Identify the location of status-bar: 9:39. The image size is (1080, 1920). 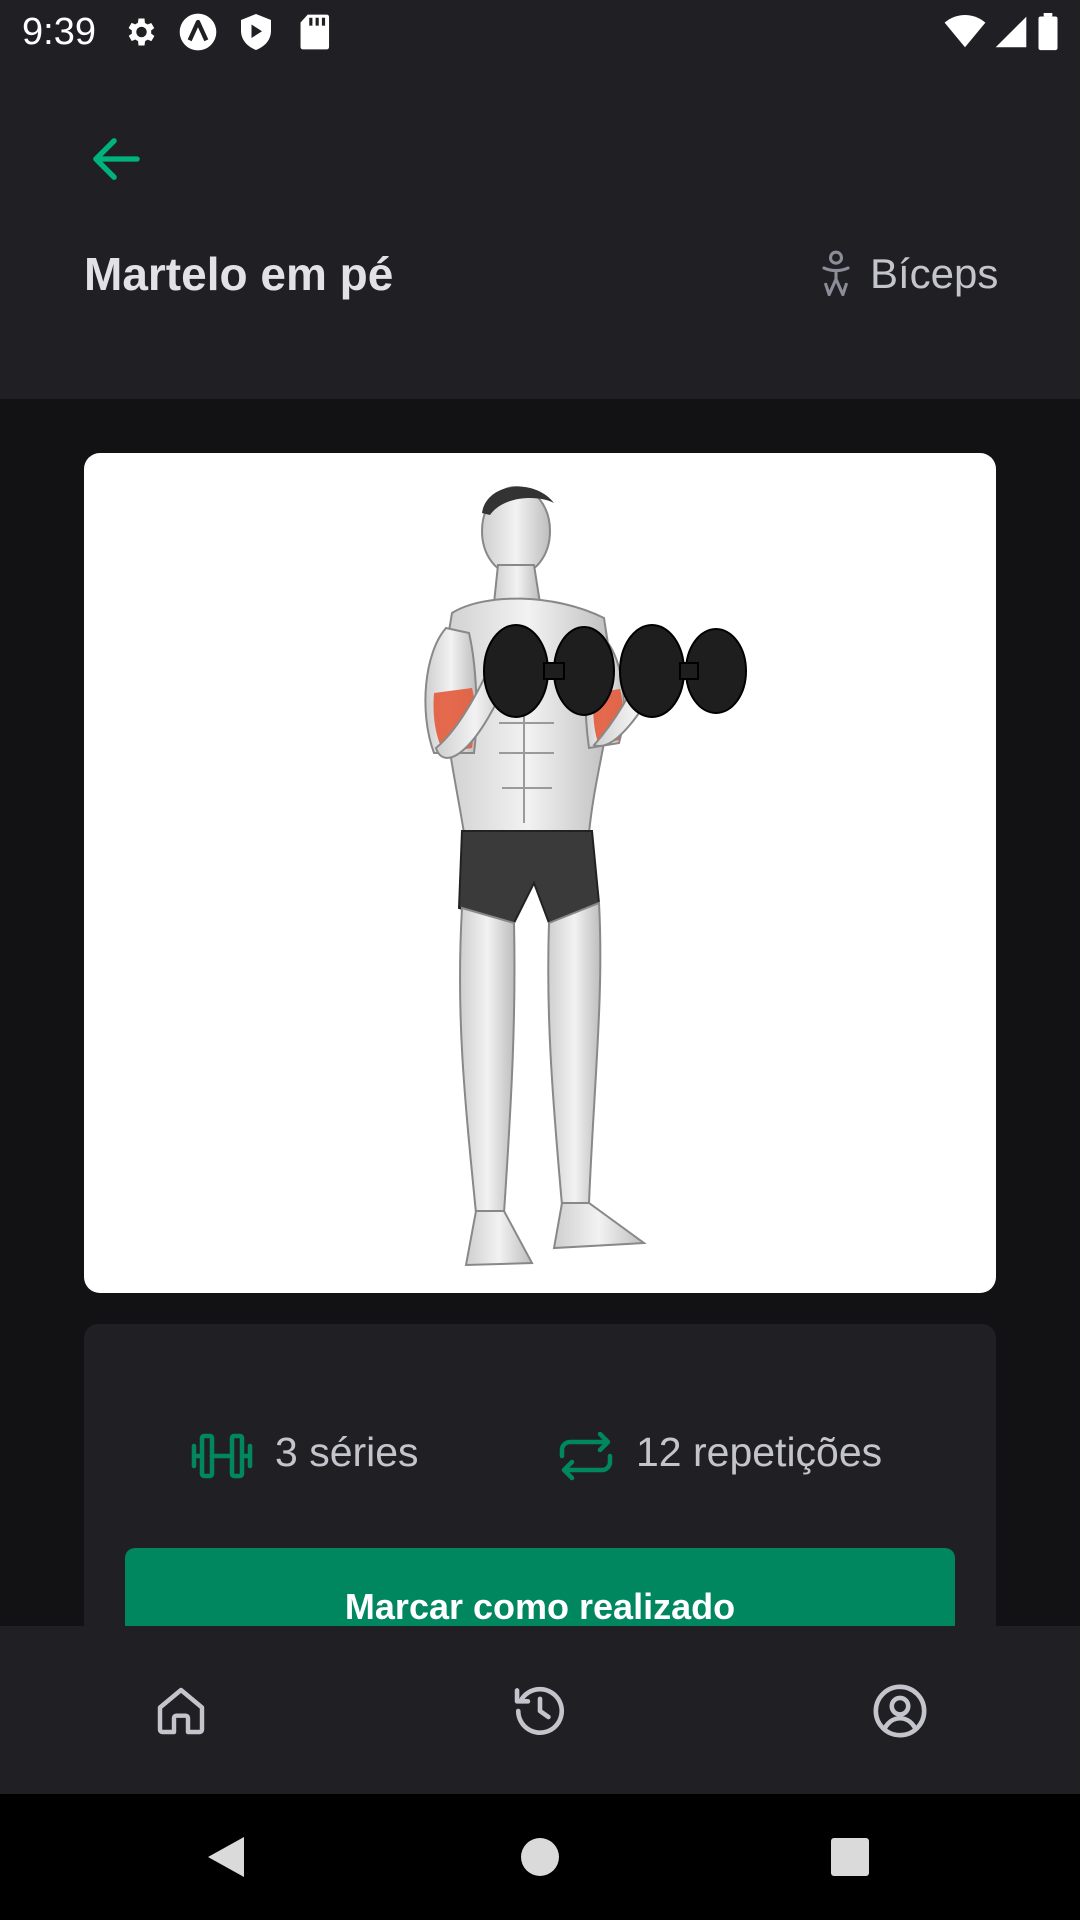
(540, 33).